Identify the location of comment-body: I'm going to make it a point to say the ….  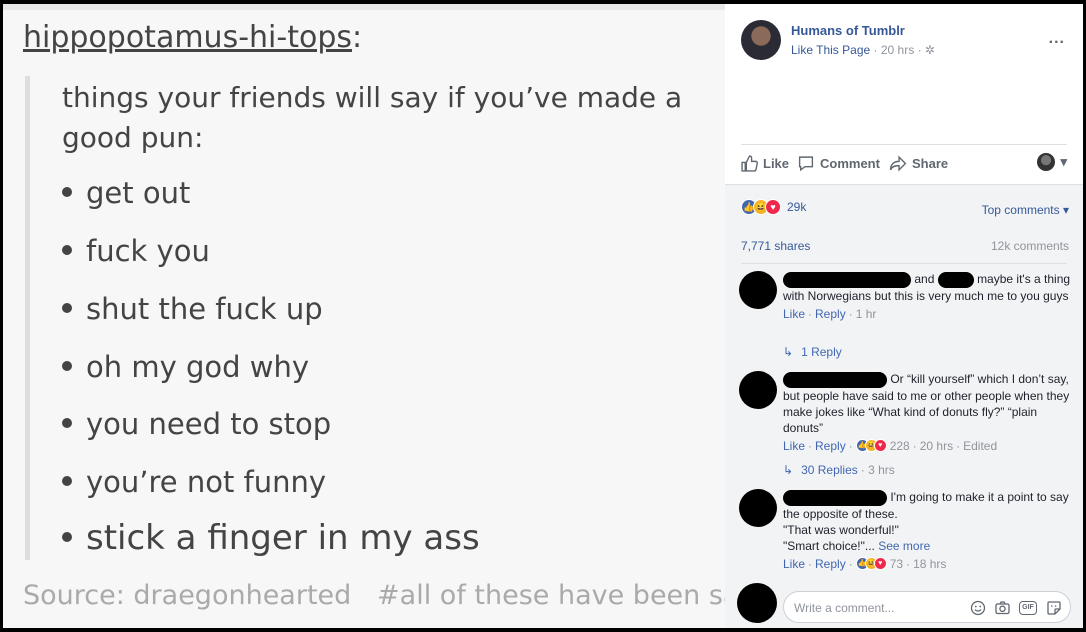
(928, 530).